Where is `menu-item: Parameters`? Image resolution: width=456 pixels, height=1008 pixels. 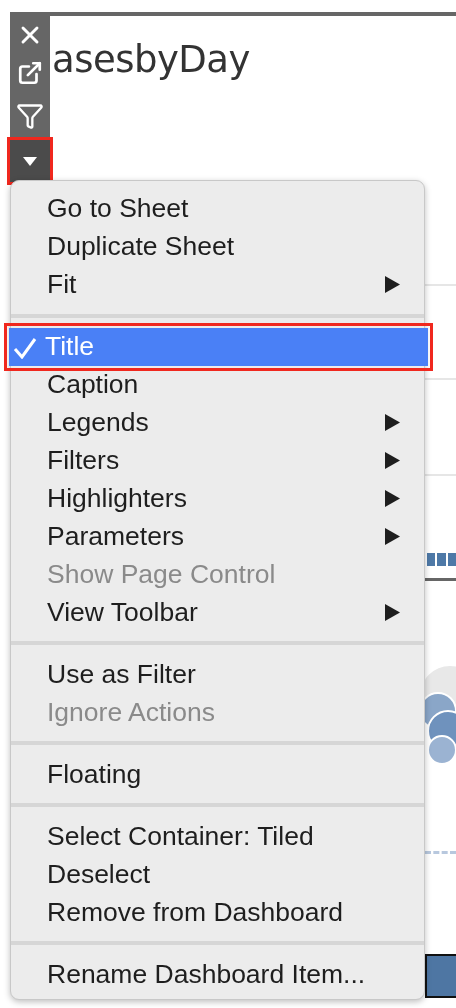
menu-item: Parameters is located at coordinates (217, 536).